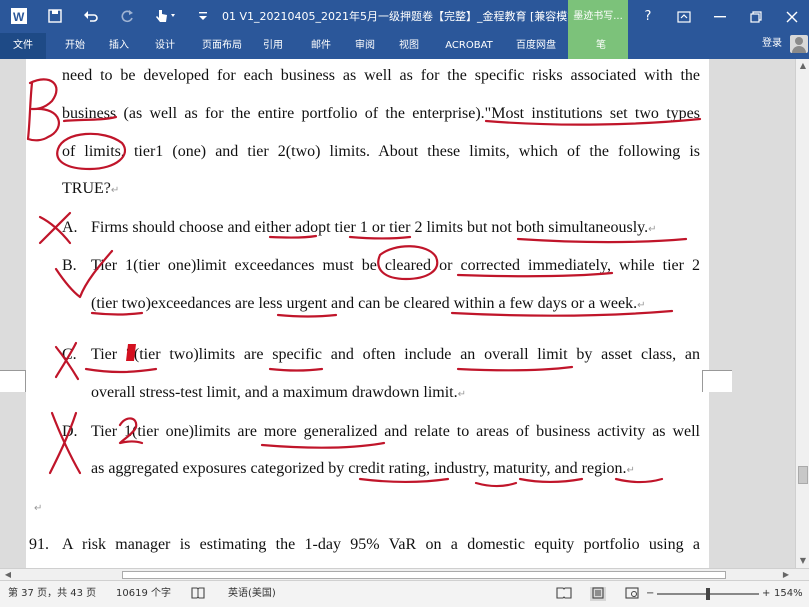 The width and height of the screenshot is (809, 607). I want to click on language-status: 英语(美国), so click(252, 594).